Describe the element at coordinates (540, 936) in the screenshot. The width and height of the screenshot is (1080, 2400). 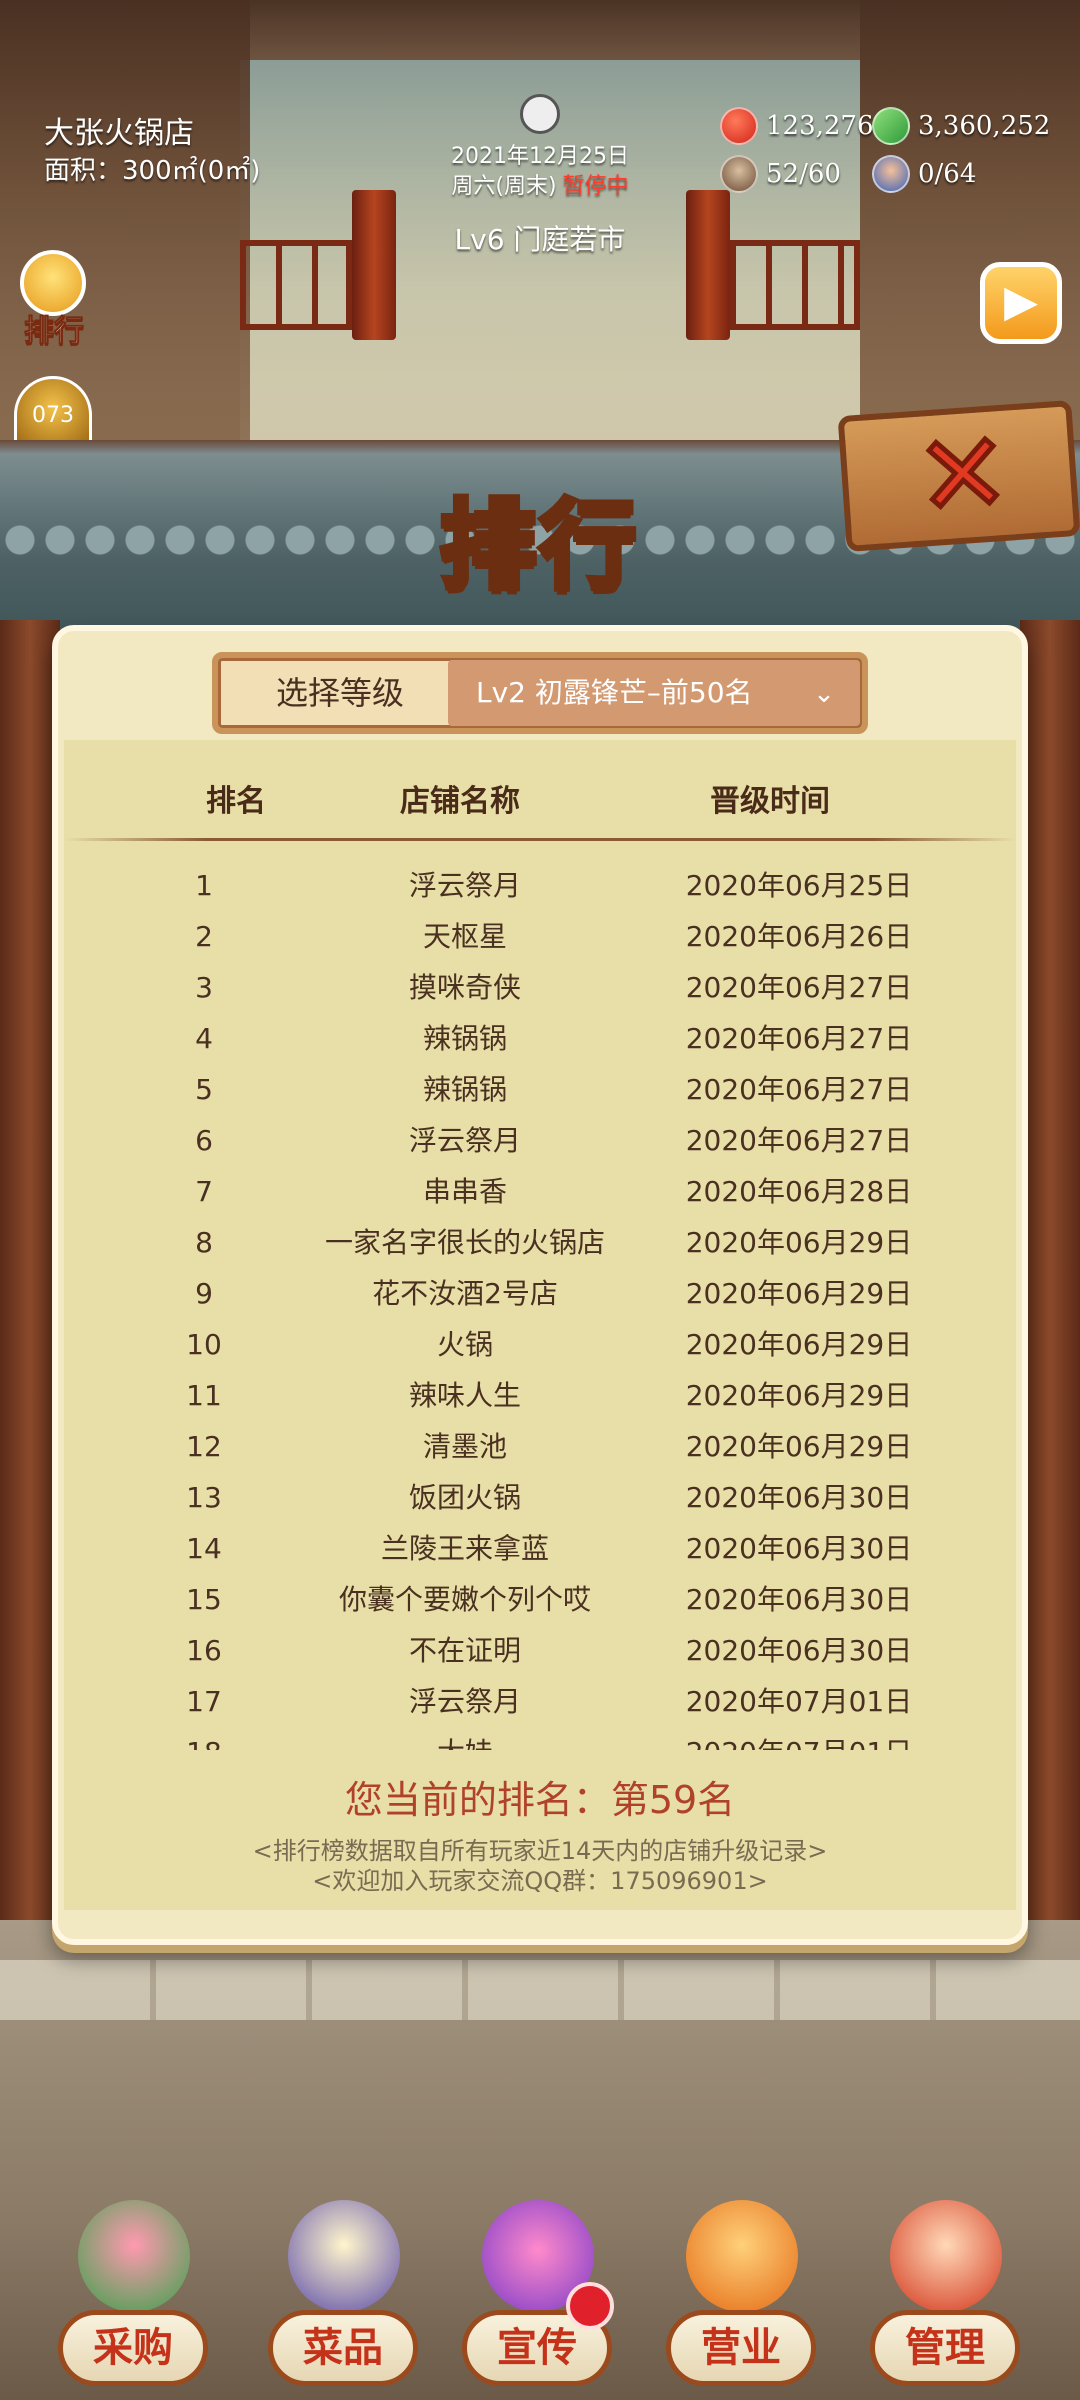
I see `table-row: 2 天枢星 2020年06月26日` at that location.